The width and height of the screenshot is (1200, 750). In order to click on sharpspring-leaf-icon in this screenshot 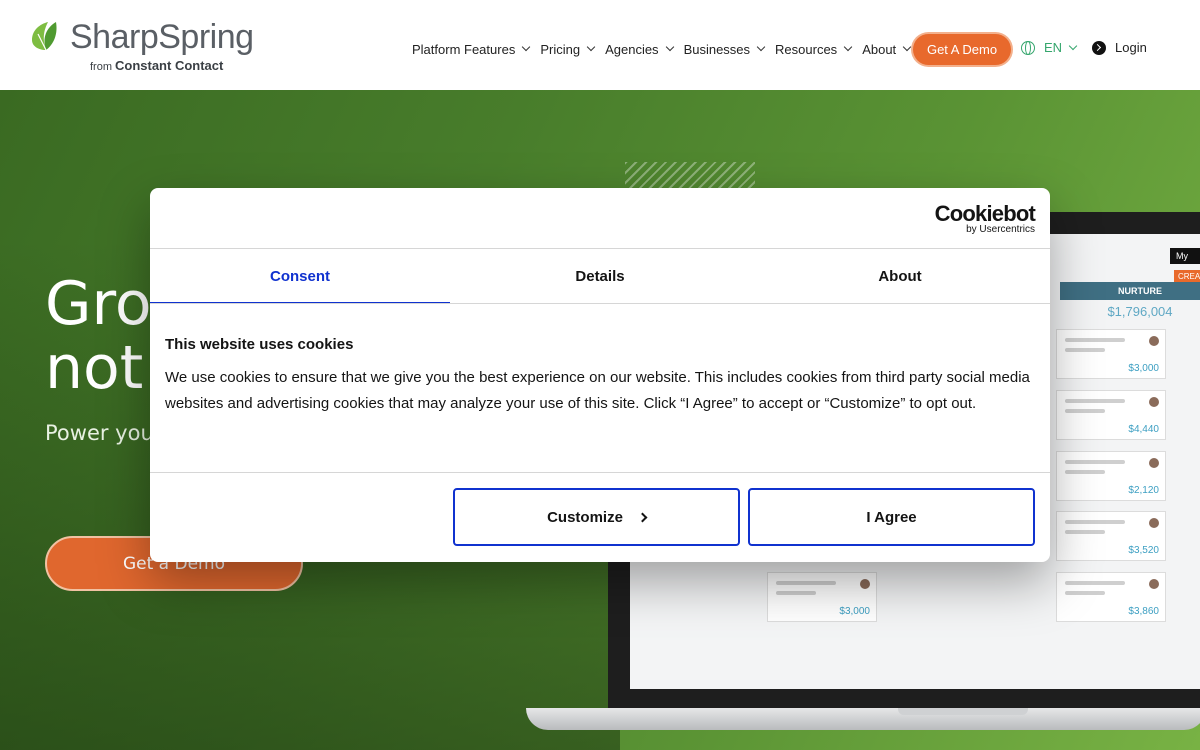, I will do `click(44, 36)`.